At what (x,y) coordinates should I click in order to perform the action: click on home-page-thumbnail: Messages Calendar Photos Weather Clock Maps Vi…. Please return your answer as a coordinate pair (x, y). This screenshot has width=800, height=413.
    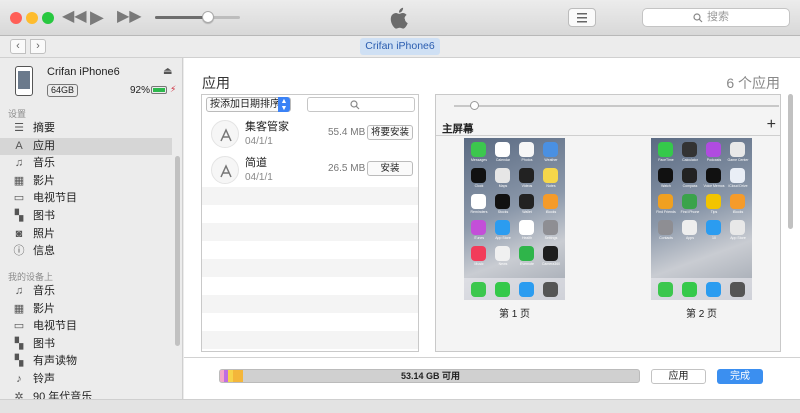
    Looking at the image, I should click on (514, 219).